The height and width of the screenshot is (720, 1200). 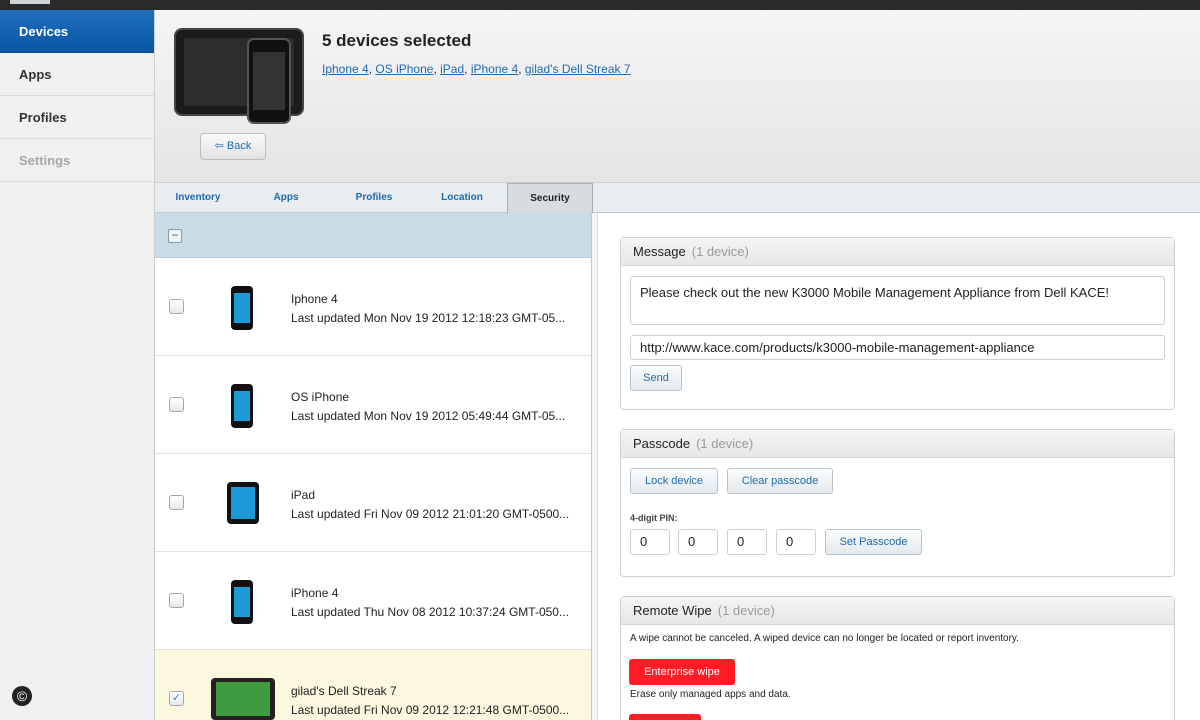 What do you see at coordinates (747, 542) in the screenshot?
I see `pin-digit-3: 0` at bounding box center [747, 542].